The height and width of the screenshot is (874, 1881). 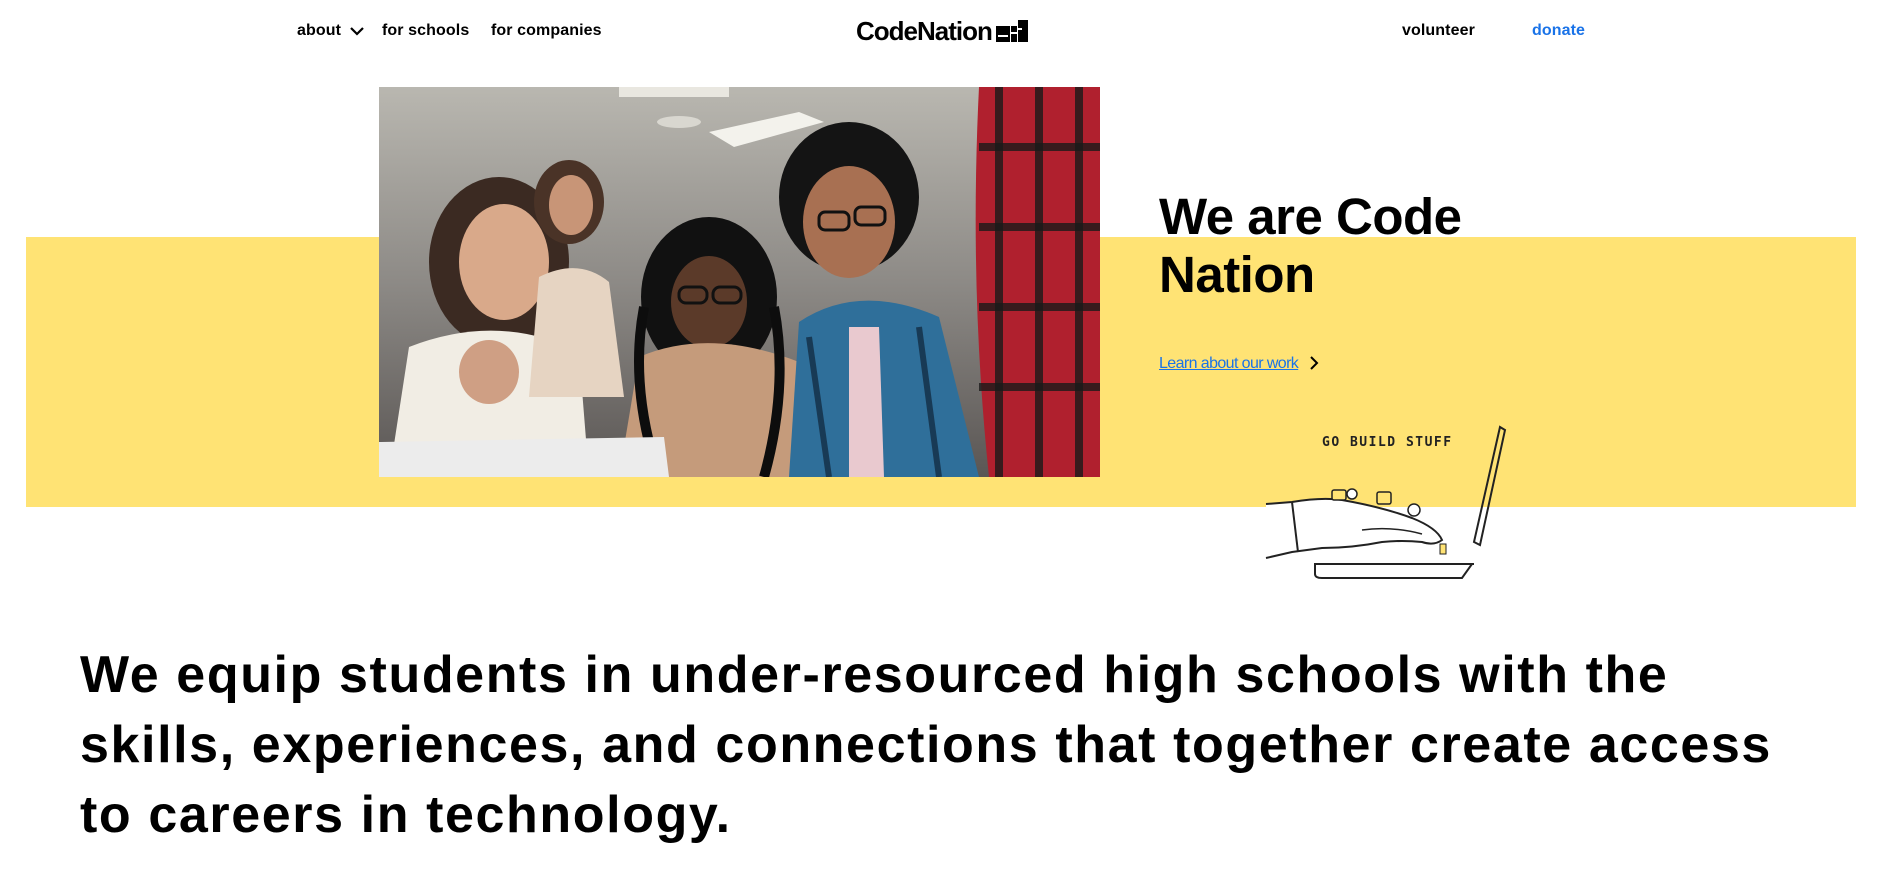 What do you see at coordinates (1386, 502) in the screenshot?
I see `laptop-hand-illustration: GO BUILD STUFF` at bounding box center [1386, 502].